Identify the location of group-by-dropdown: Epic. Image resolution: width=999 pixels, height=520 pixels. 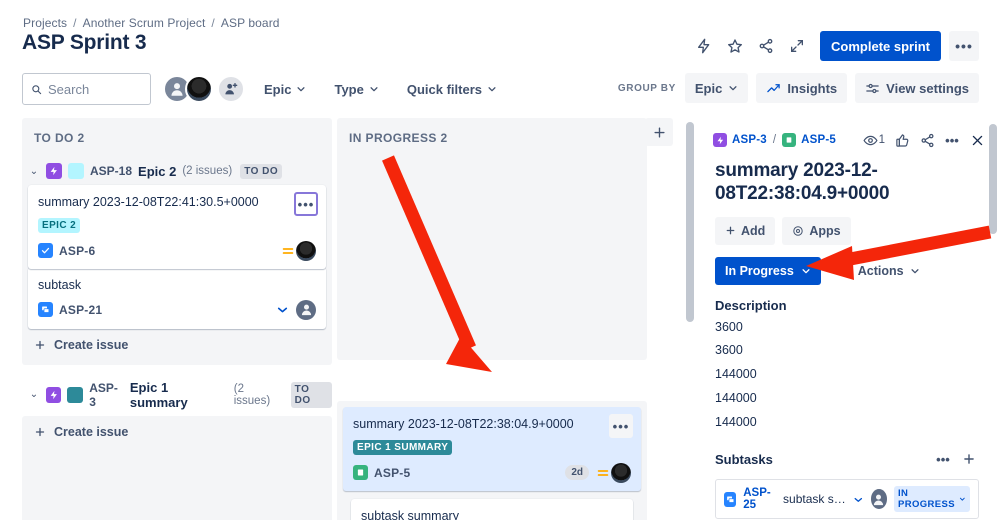
(716, 88).